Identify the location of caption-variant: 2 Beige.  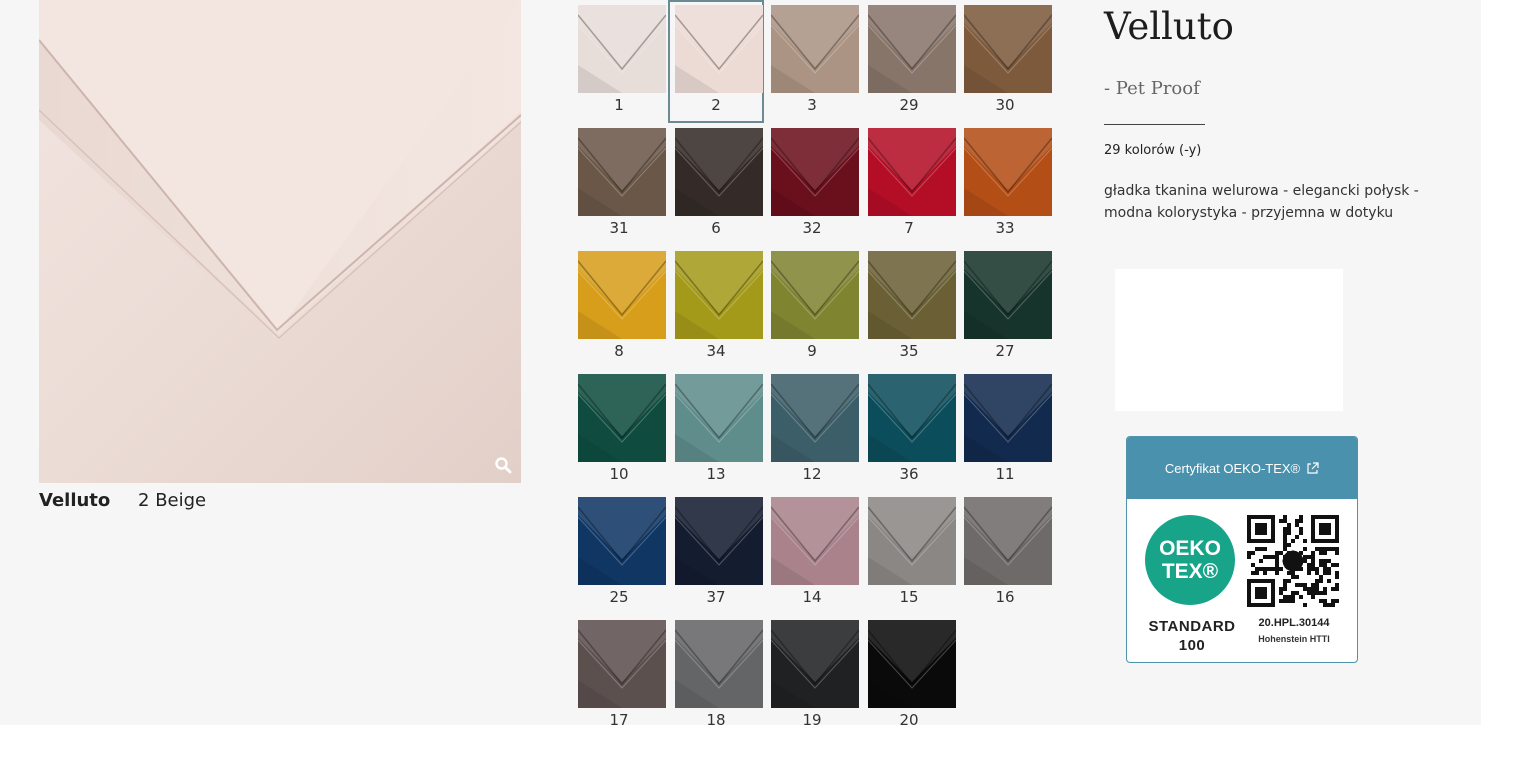
(172, 500).